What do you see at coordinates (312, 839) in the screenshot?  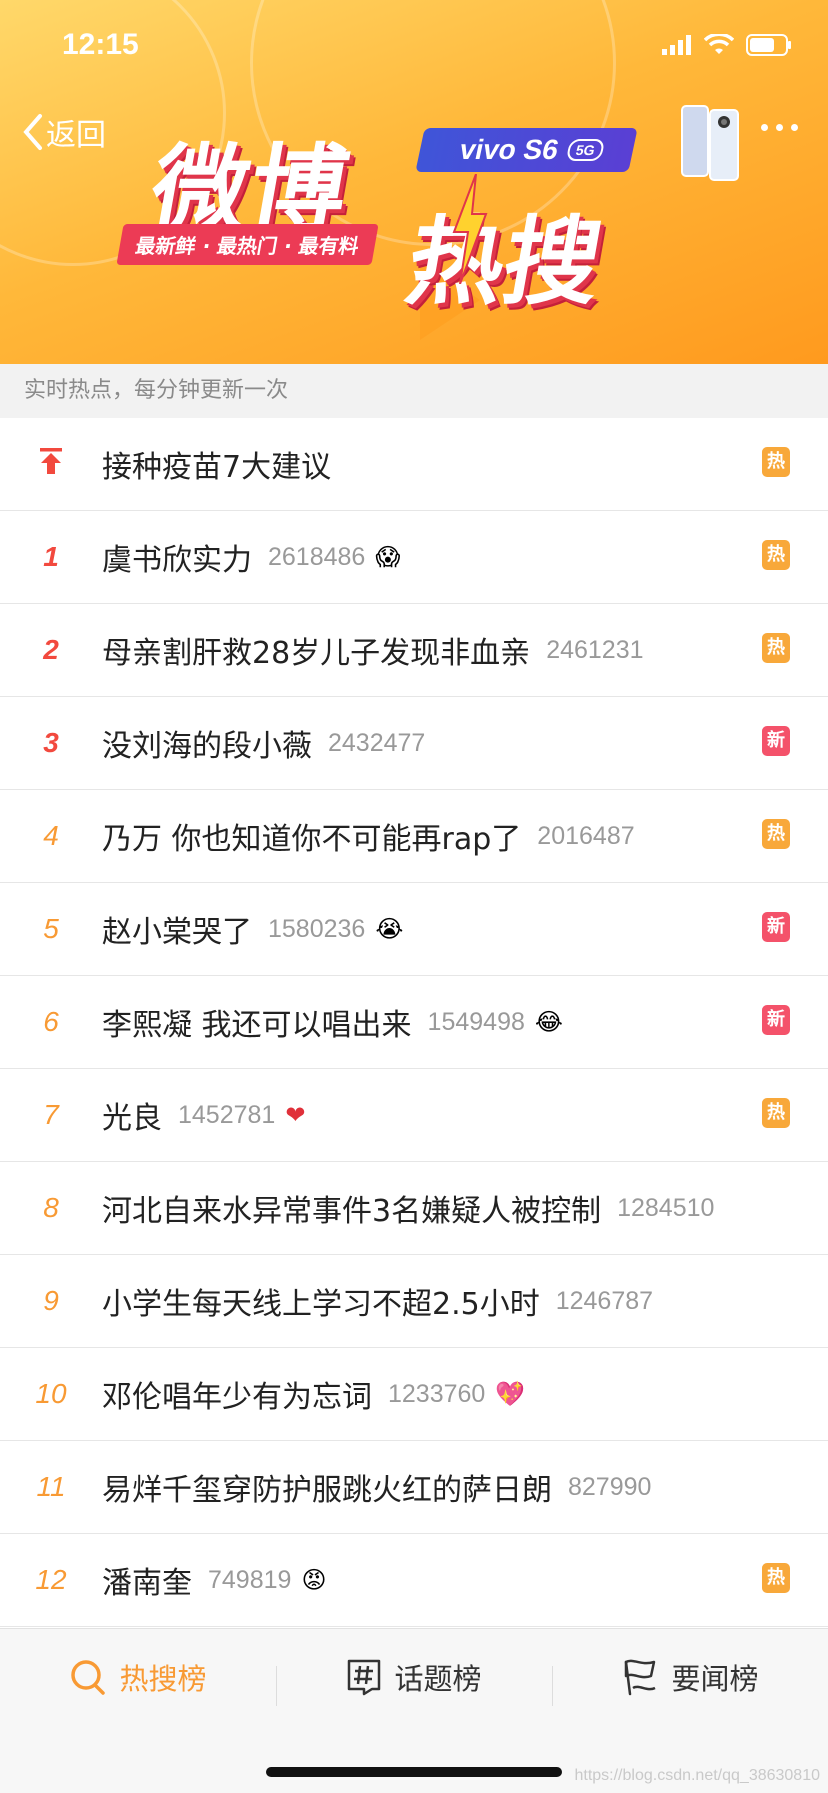 I see `topic-title: 乃万 你也知道你不可能再rap了` at bounding box center [312, 839].